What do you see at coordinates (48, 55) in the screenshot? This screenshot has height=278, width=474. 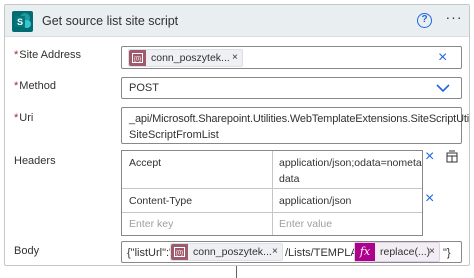 I see `site-address-label: *Site Address` at bounding box center [48, 55].